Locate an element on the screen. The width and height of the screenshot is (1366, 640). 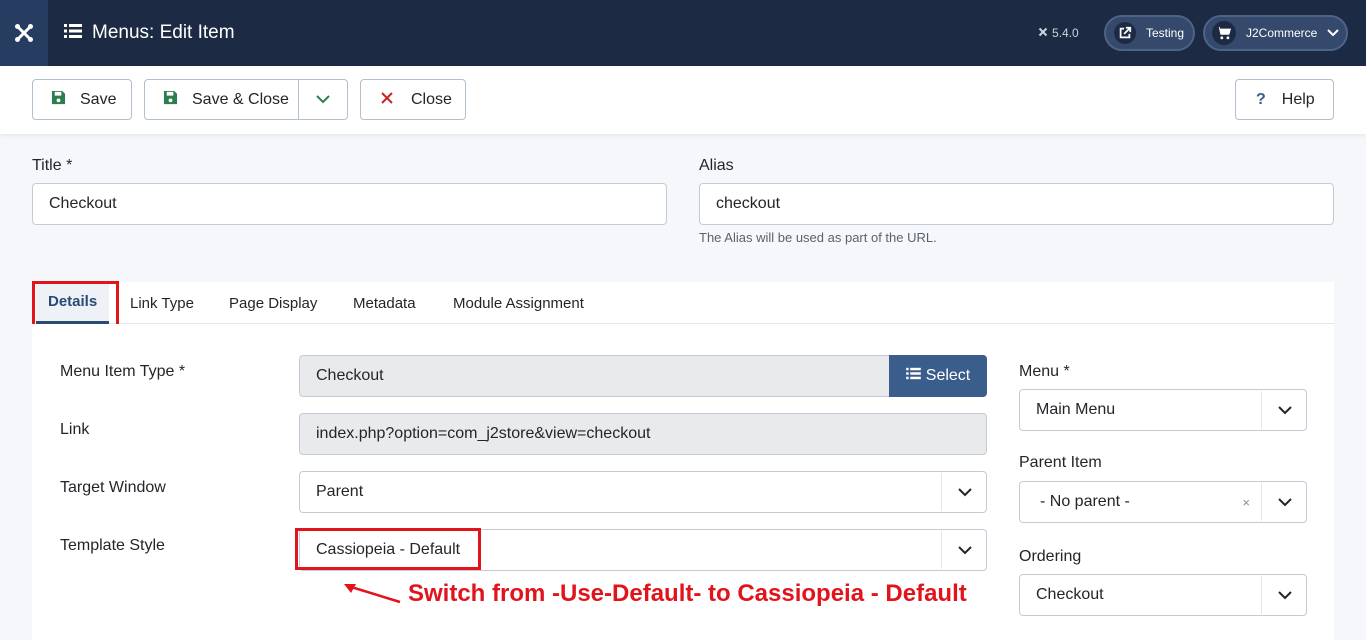
template-style-label: Template Style is located at coordinates (112, 545).